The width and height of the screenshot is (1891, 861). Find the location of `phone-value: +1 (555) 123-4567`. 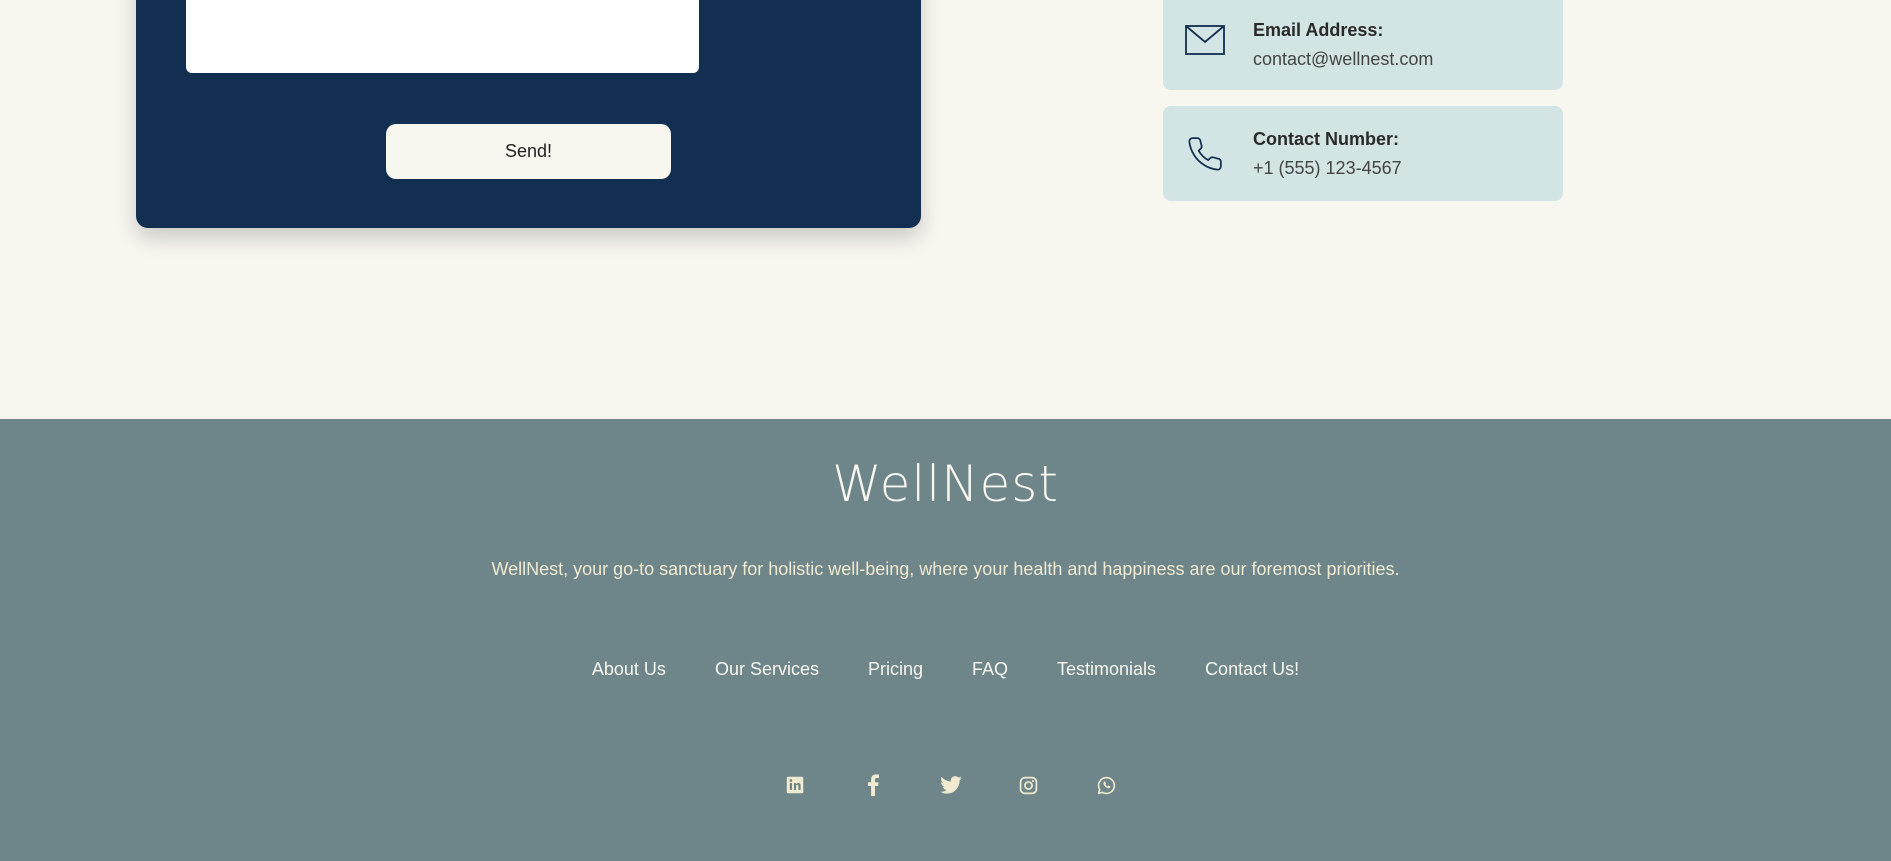

phone-value: +1 (555) 123-4567 is located at coordinates (1327, 167).